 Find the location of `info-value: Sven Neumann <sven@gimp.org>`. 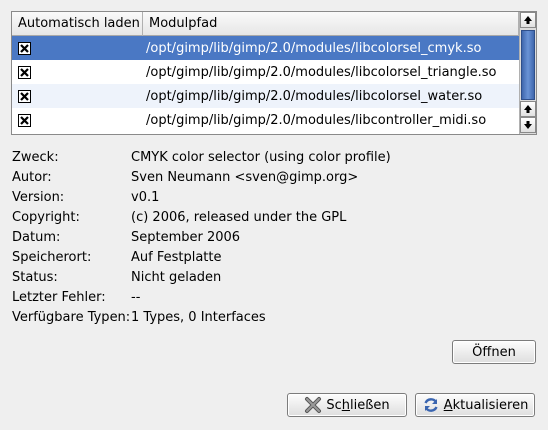

info-value: Sven Neumann <sven@gimp.org> is located at coordinates (245, 177).